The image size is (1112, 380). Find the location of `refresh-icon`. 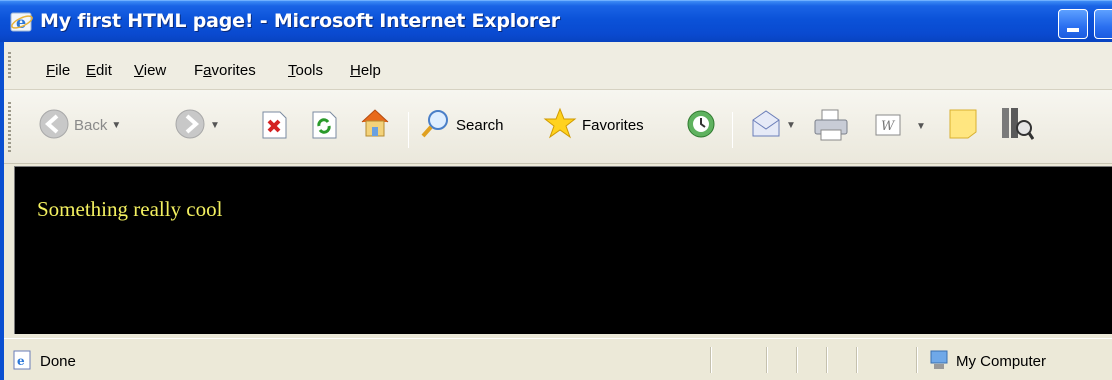

refresh-icon is located at coordinates (324, 126).